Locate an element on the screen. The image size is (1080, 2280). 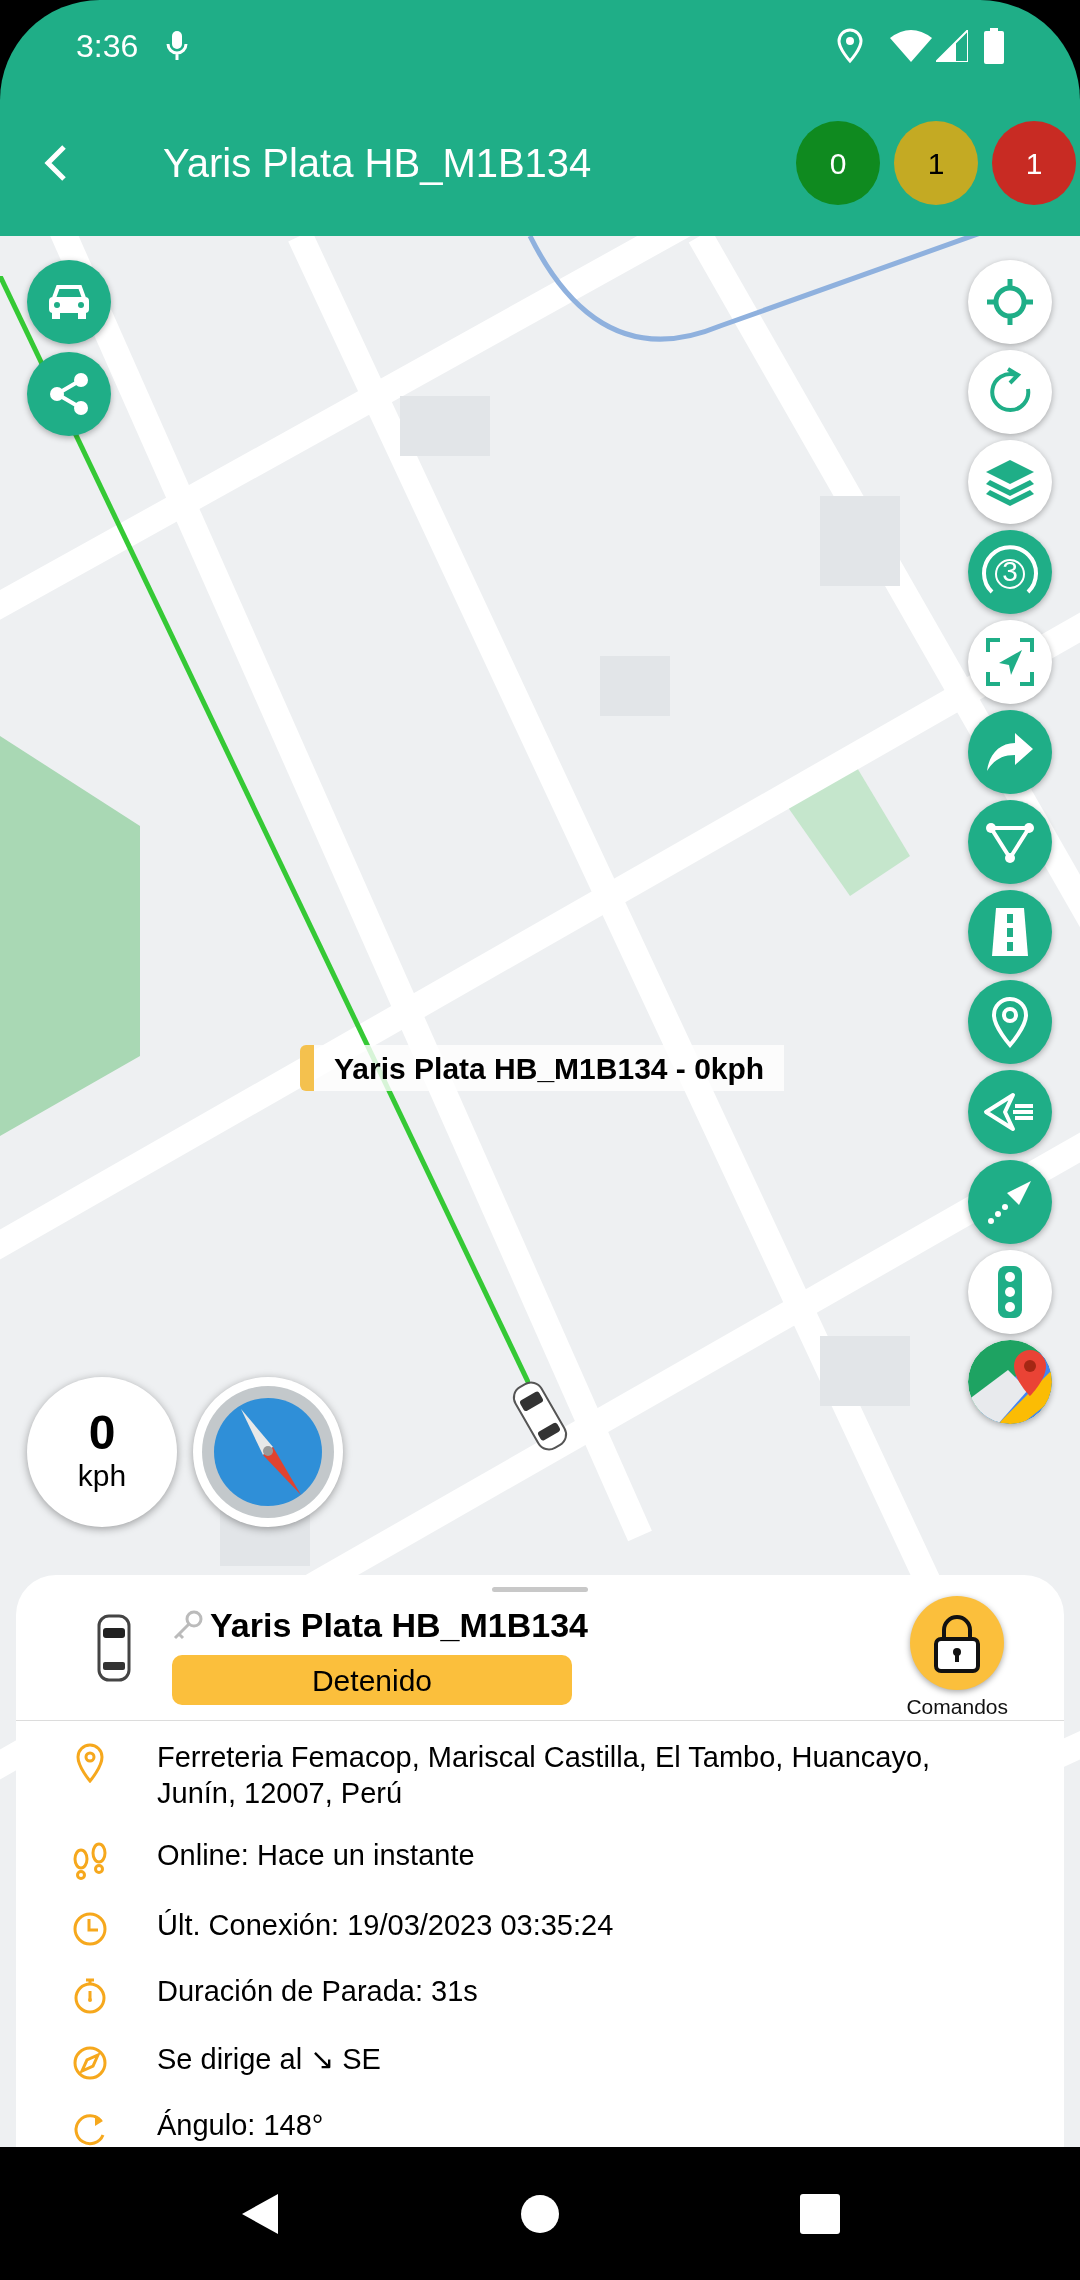
road-icon is located at coordinates (1010, 932).